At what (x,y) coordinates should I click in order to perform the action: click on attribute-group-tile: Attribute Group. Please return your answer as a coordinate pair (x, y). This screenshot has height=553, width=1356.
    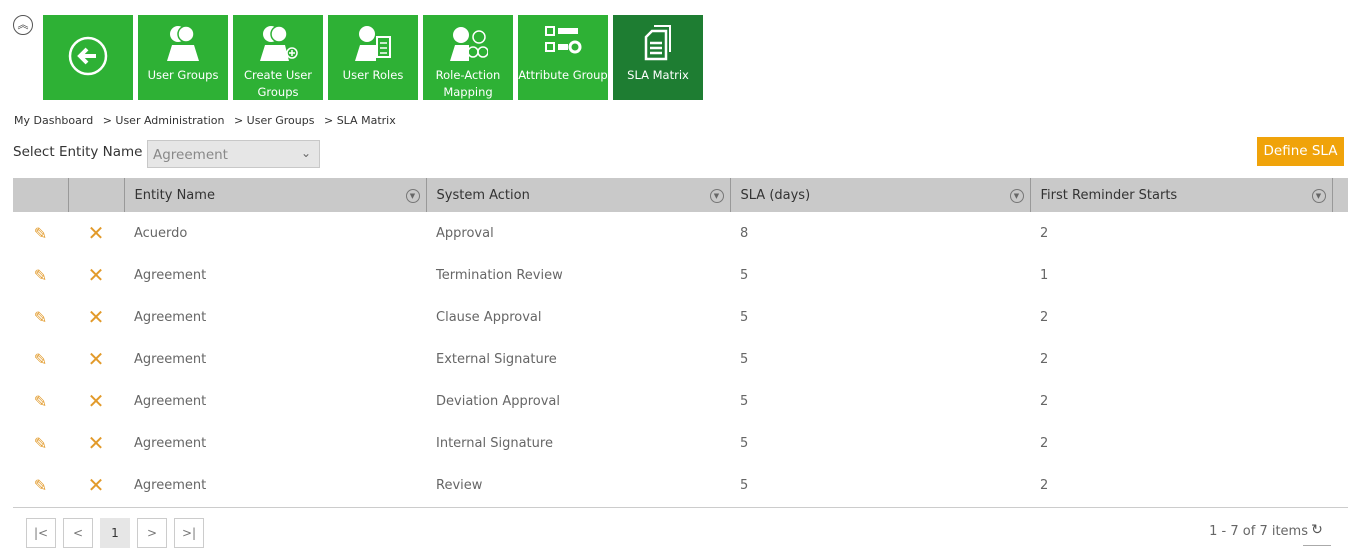
    Looking at the image, I should click on (563, 57).